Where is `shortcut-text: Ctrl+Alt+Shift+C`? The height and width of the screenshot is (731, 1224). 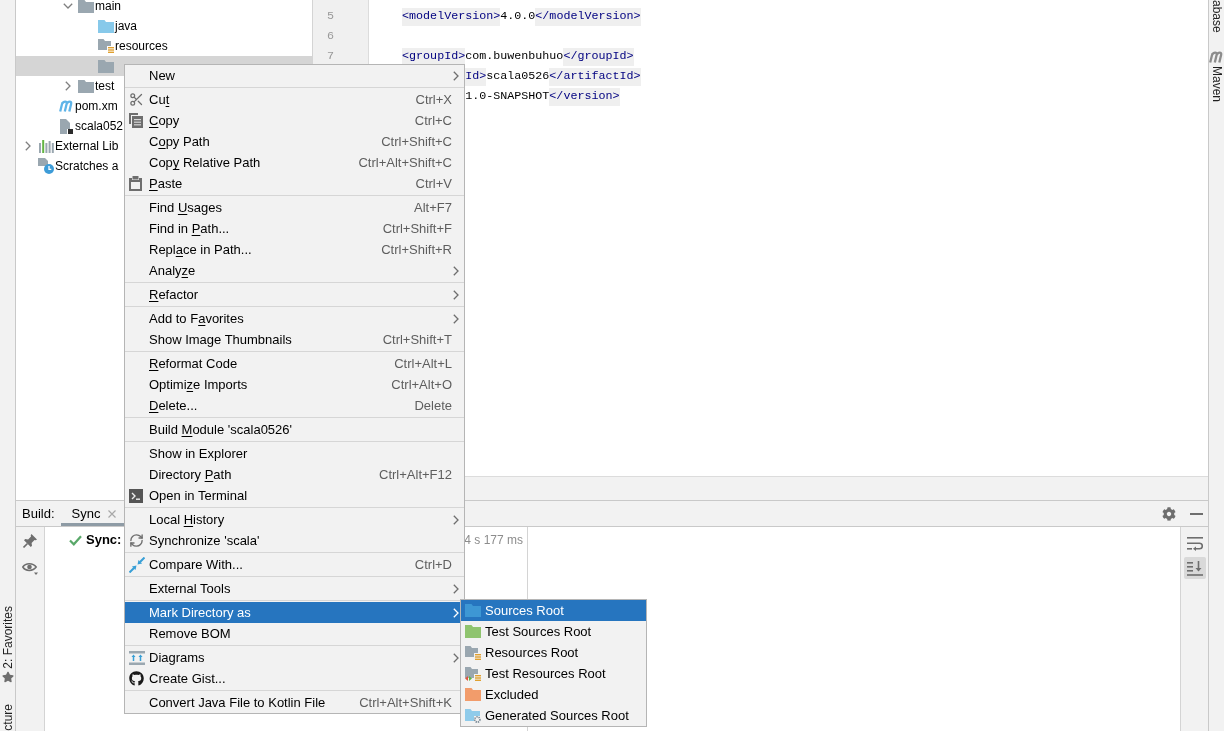
shortcut-text: Ctrl+Alt+Shift+C is located at coordinates (405, 162).